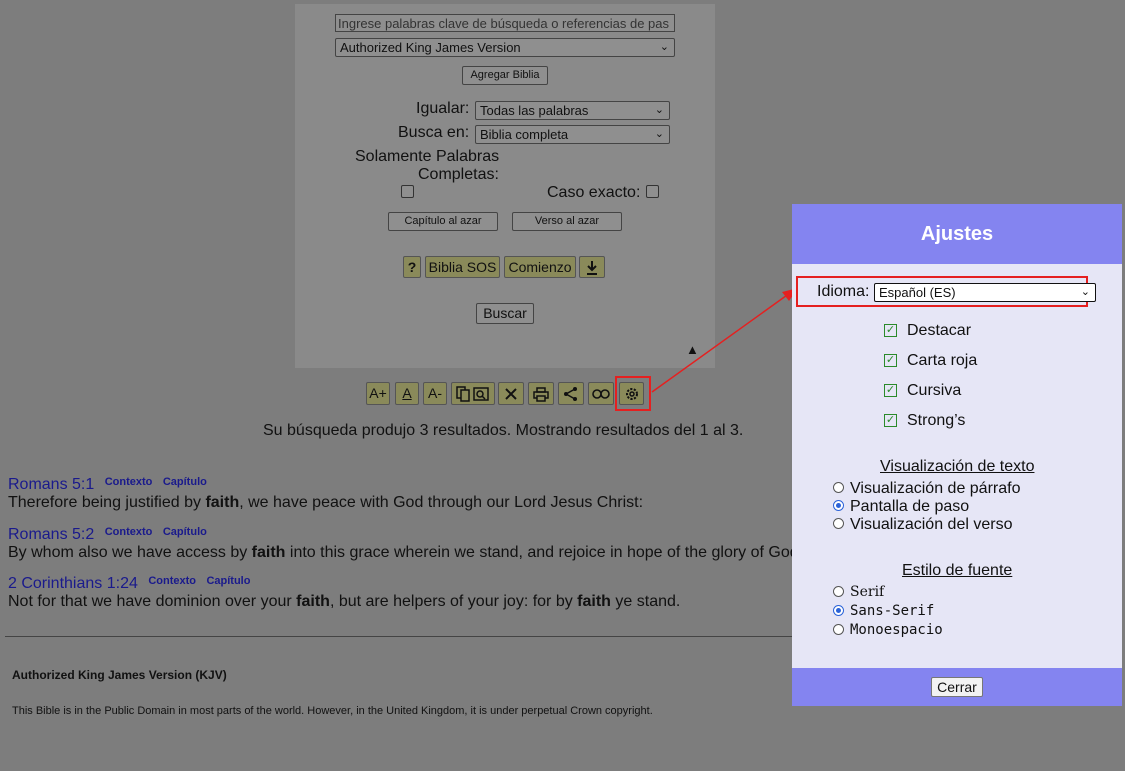 This screenshot has width=1125, height=771. Describe the element at coordinates (935, 488) in the screenshot. I see `paragraph-display-label: Visualización de párrafo` at that location.